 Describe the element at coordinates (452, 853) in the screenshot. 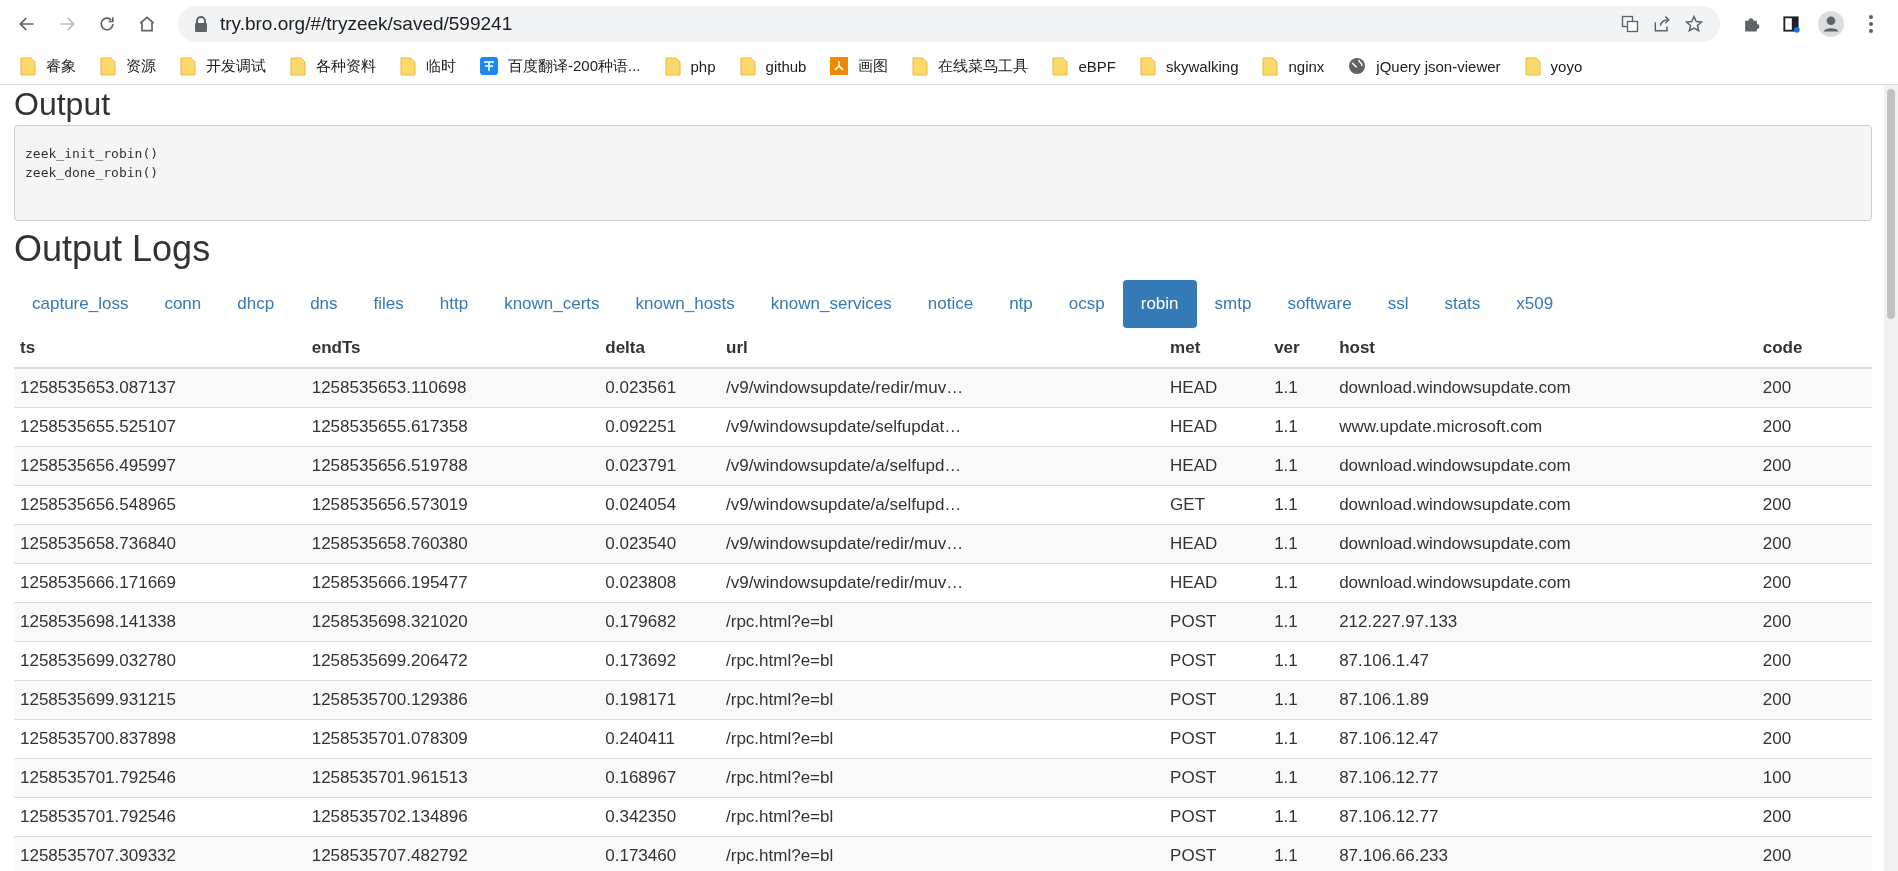

I see `table-cell: 1258535707.482792` at that location.